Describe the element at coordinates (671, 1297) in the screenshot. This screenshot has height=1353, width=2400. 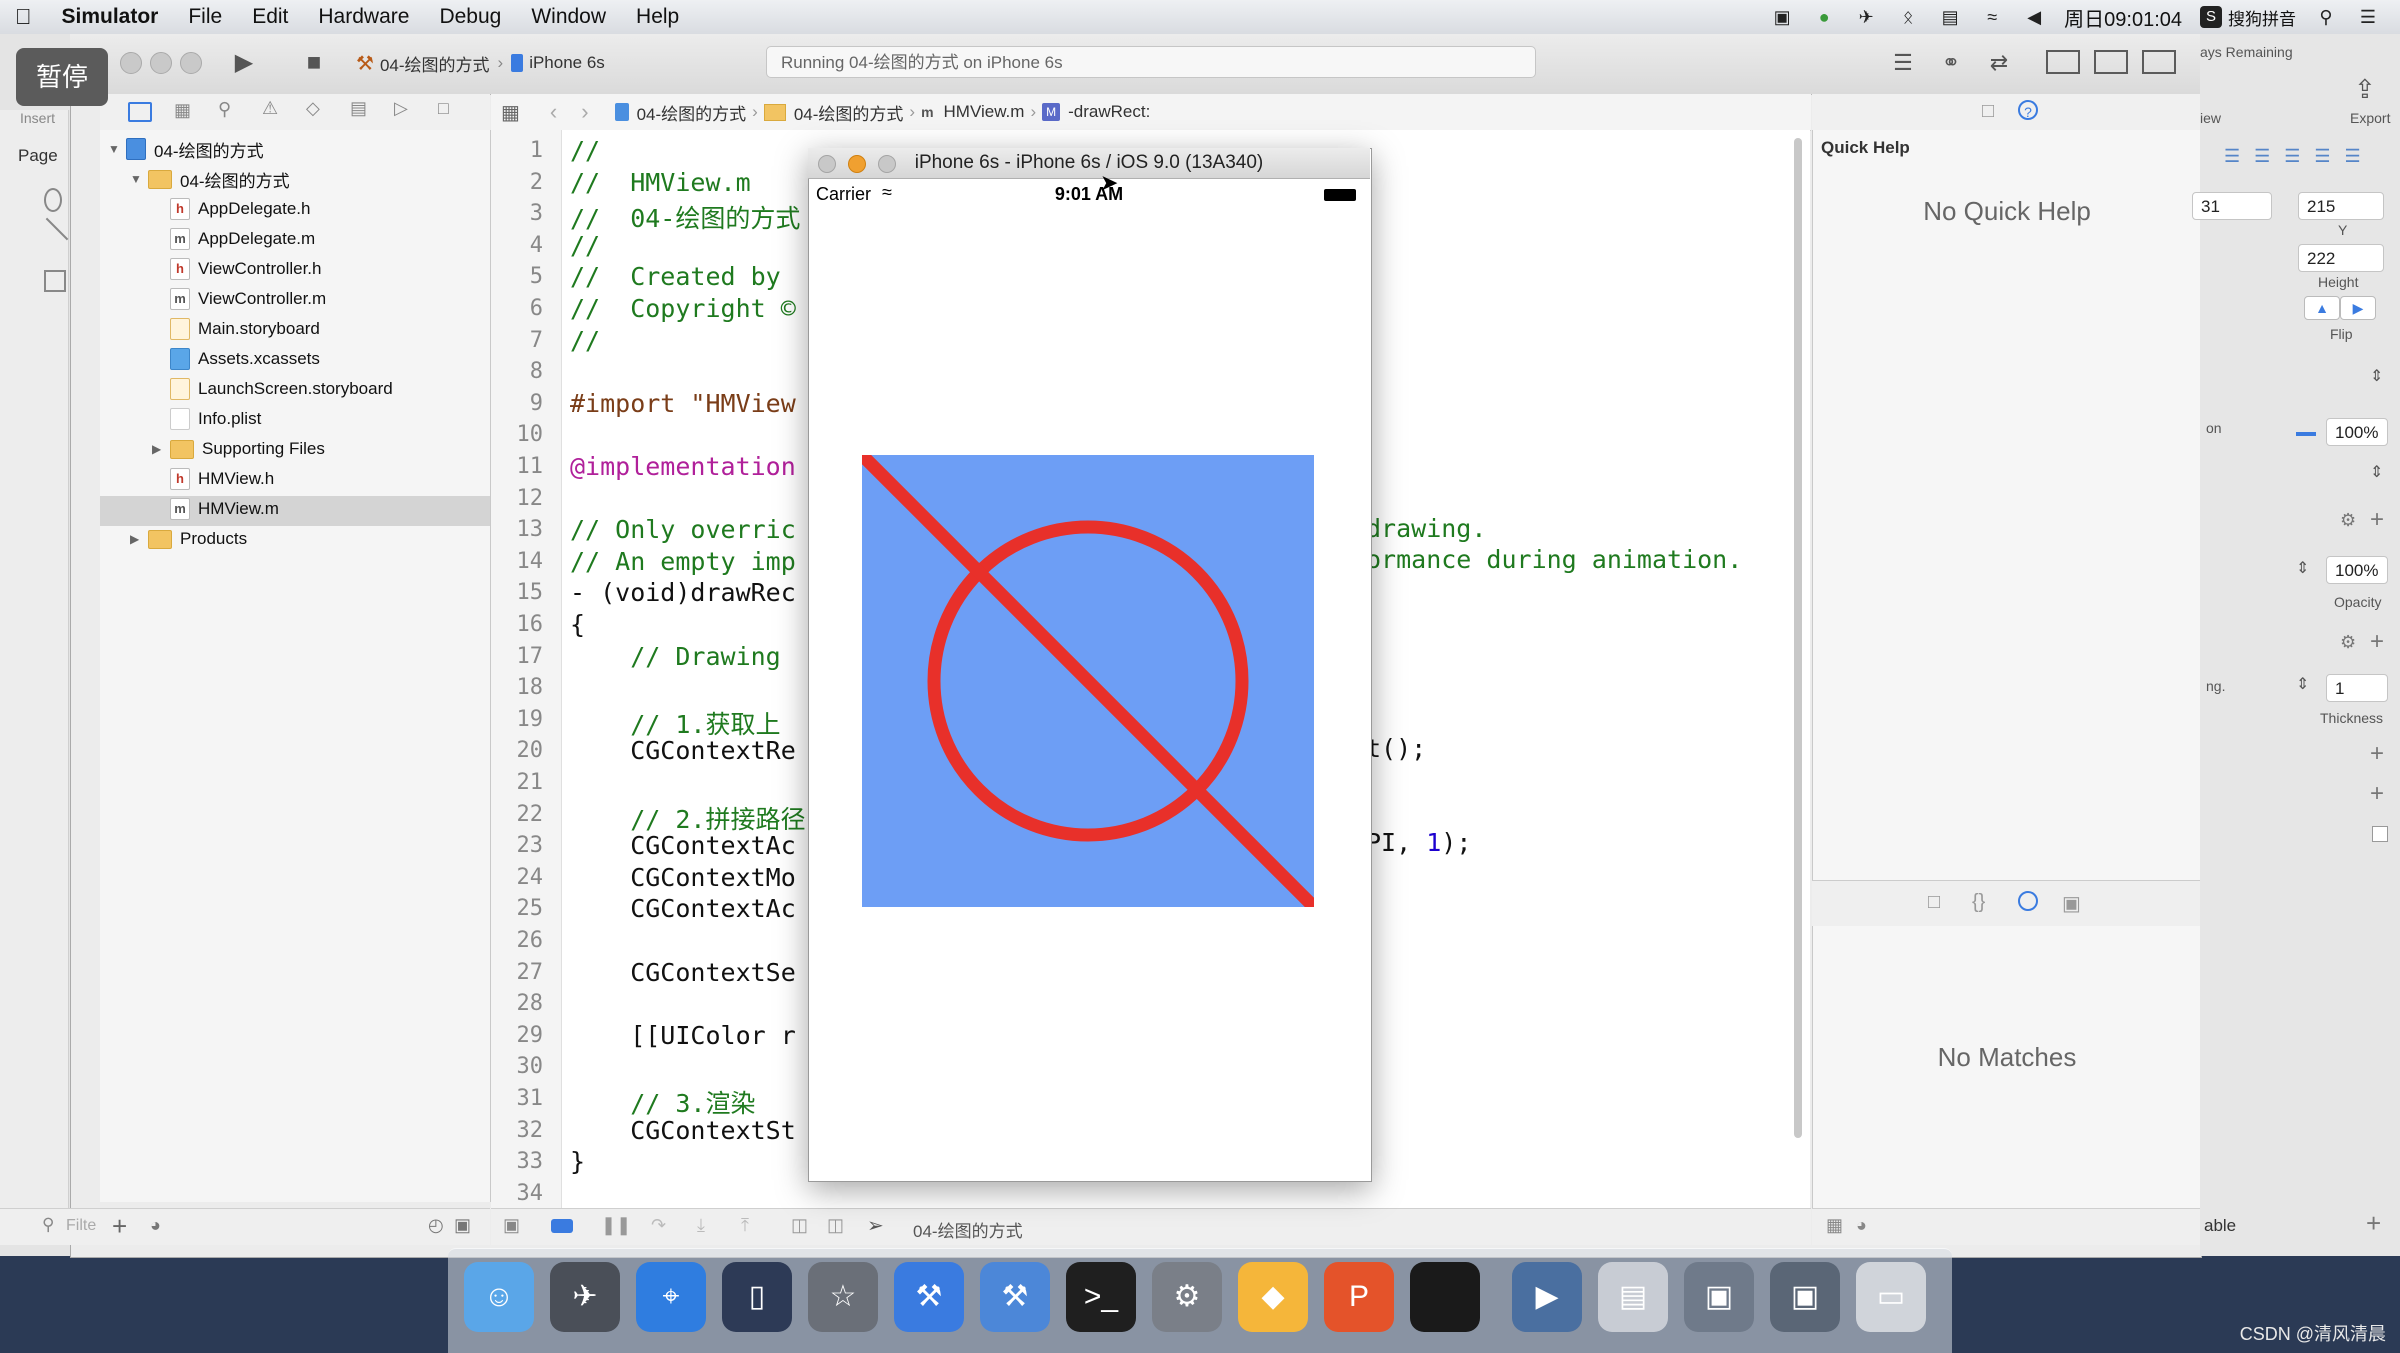
I see `safari-icon: ⌖` at that location.